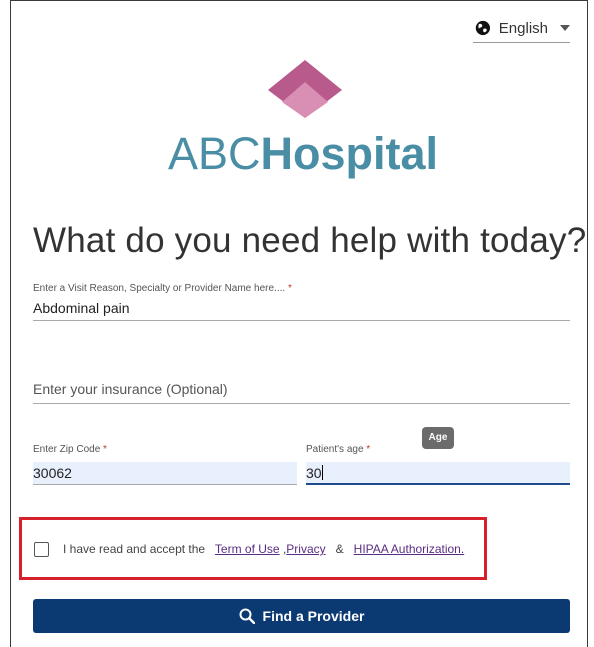 This screenshot has height=647, width=594. Describe the element at coordinates (349, 153) in the screenshot. I see `brand-part-2: Hospital` at that location.